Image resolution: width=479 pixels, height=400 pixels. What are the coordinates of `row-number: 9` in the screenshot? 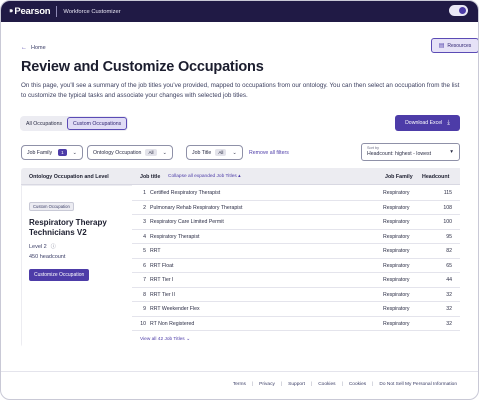 It's located at (144, 309).